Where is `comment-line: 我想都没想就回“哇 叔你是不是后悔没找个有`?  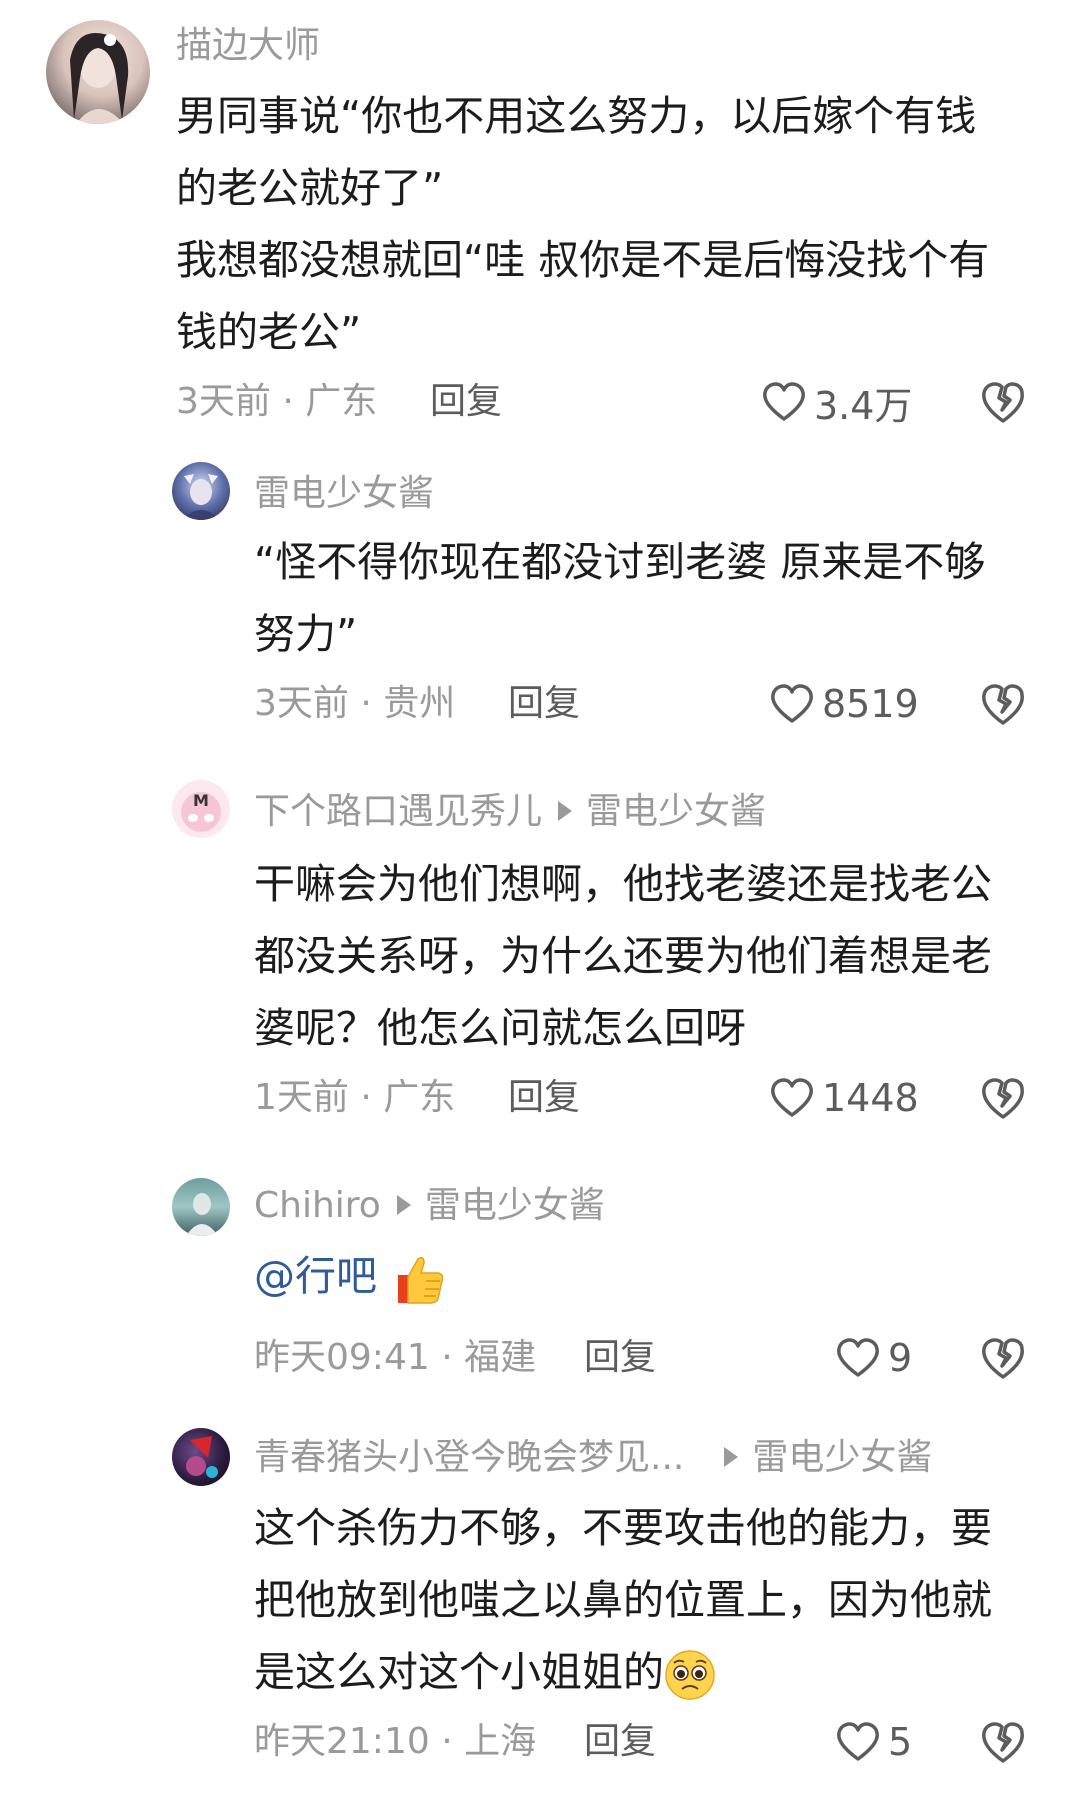 comment-line: 我想都没想就回“哇 叔你是不是后悔没找个有 is located at coordinates (583, 260).